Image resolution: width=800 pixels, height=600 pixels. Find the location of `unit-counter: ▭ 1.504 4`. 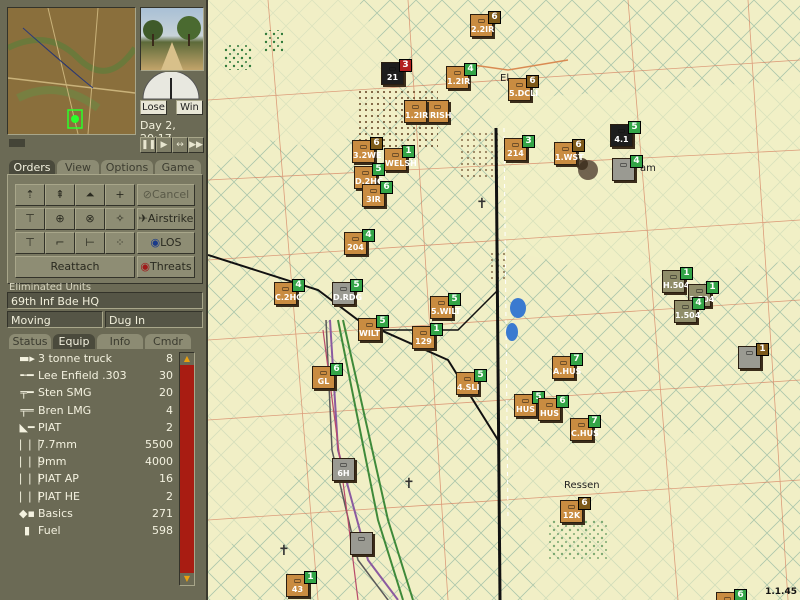

unit-counter: ▭ 1.504 4 is located at coordinates (689, 310).